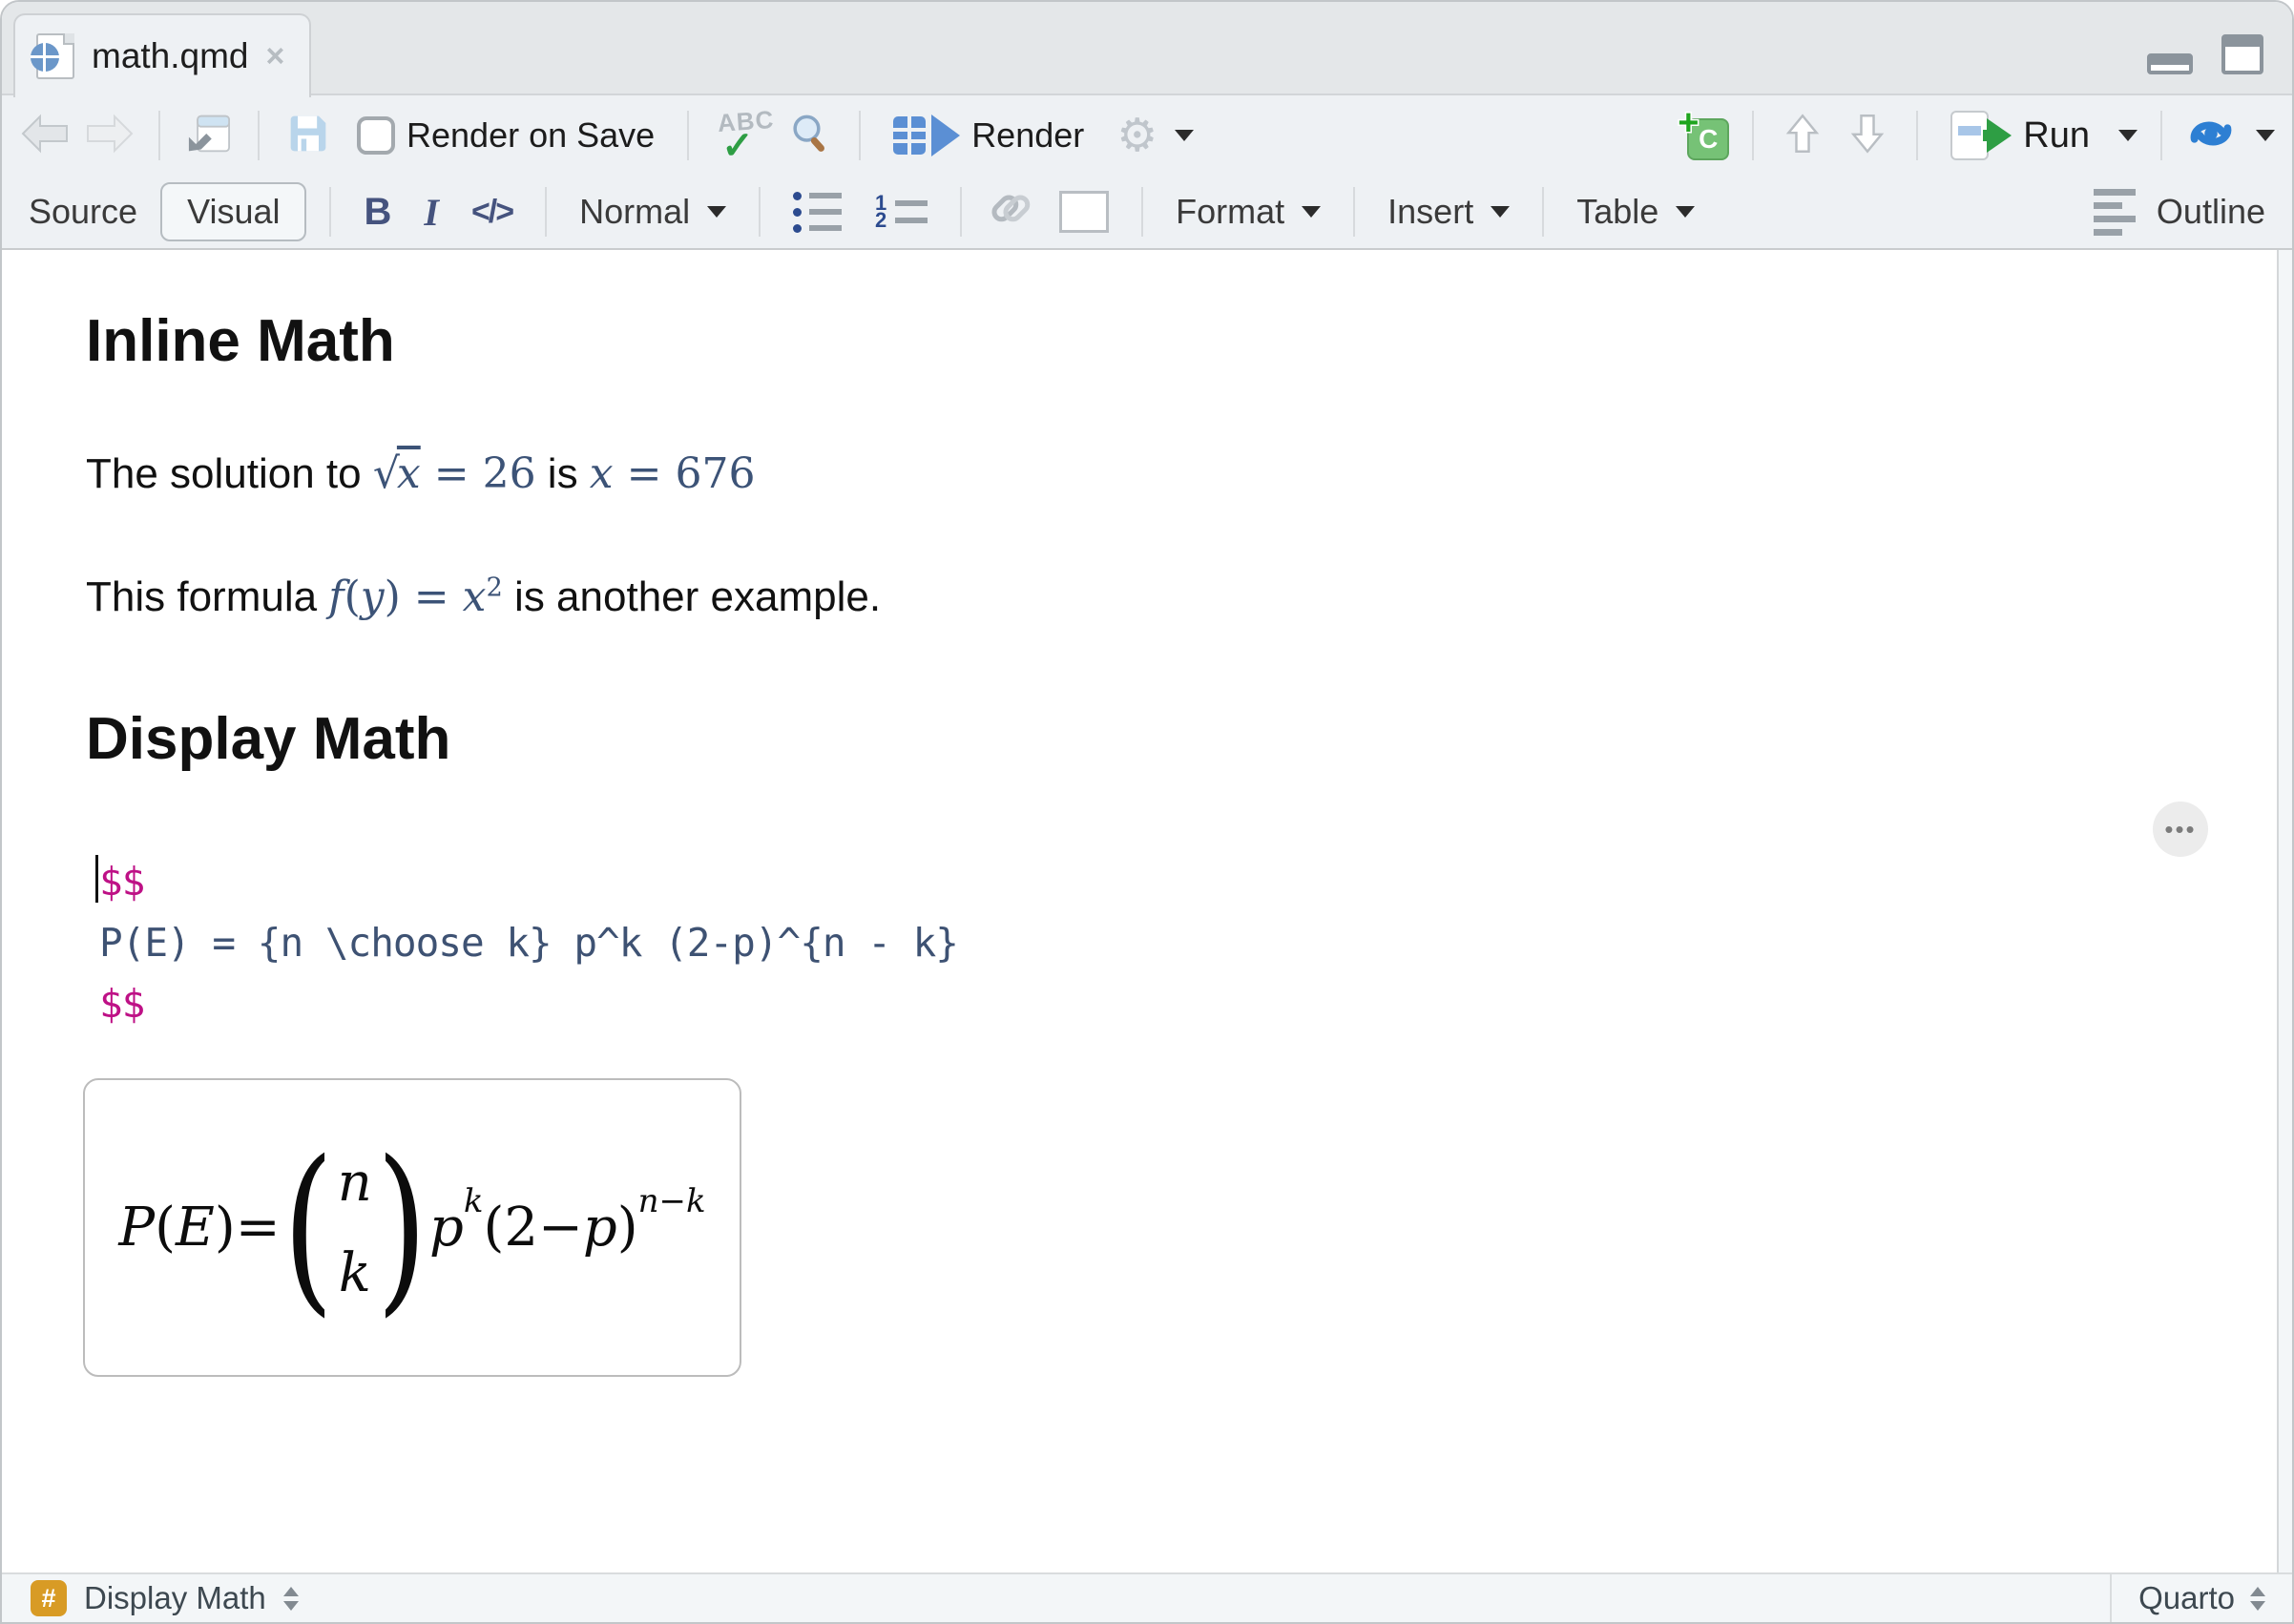 This screenshot has height=1624, width=2294. What do you see at coordinates (492, 212) in the screenshot?
I see `code-button: </>` at bounding box center [492, 212].